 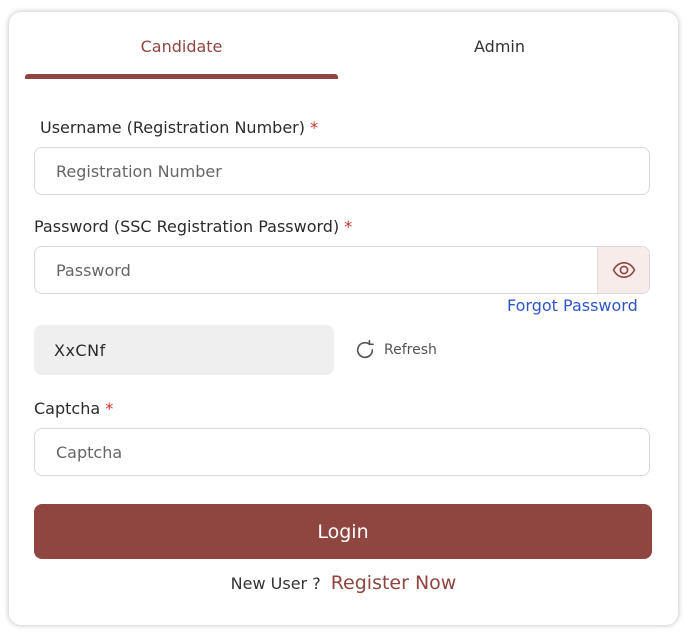 I want to click on password-label: Password (SSC Registration Password) *, so click(x=193, y=226).